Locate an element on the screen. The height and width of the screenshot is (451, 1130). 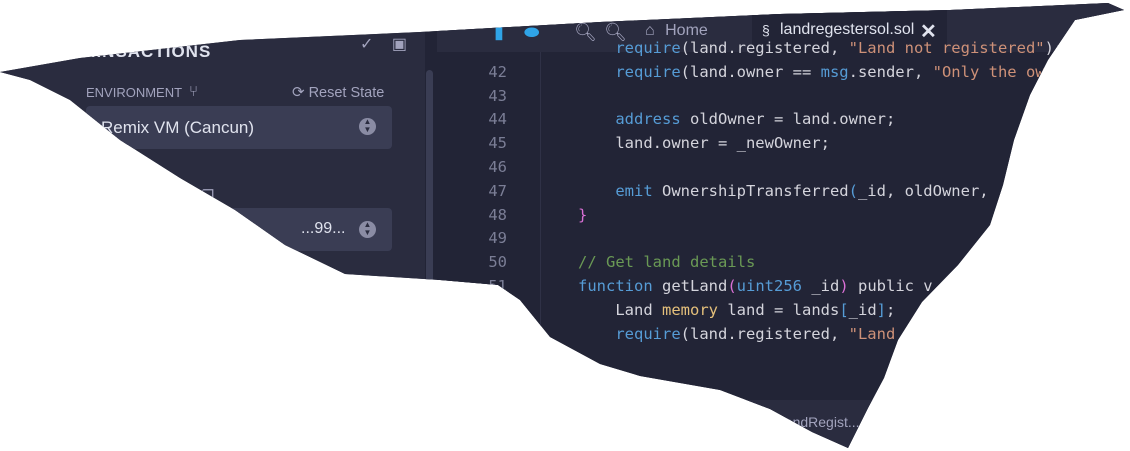
code-token: land.owner = _newOwner; is located at coordinates (704, 143).